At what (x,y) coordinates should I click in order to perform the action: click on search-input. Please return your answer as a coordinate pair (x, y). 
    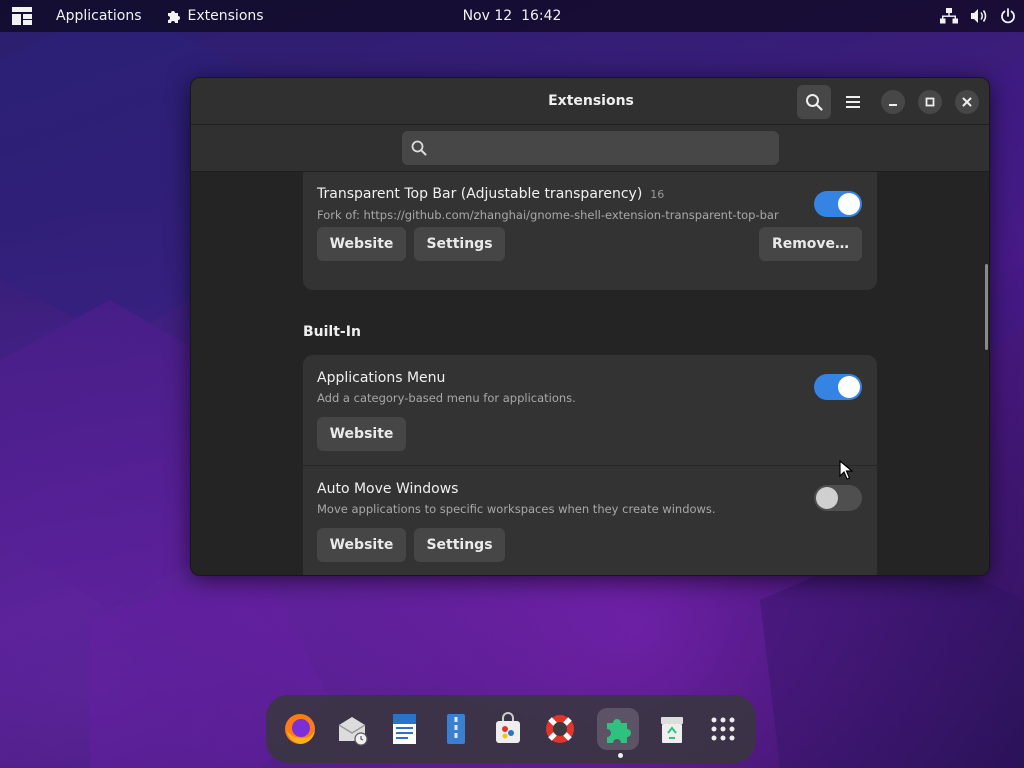
    Looking at the image, I should click on (590, 148).